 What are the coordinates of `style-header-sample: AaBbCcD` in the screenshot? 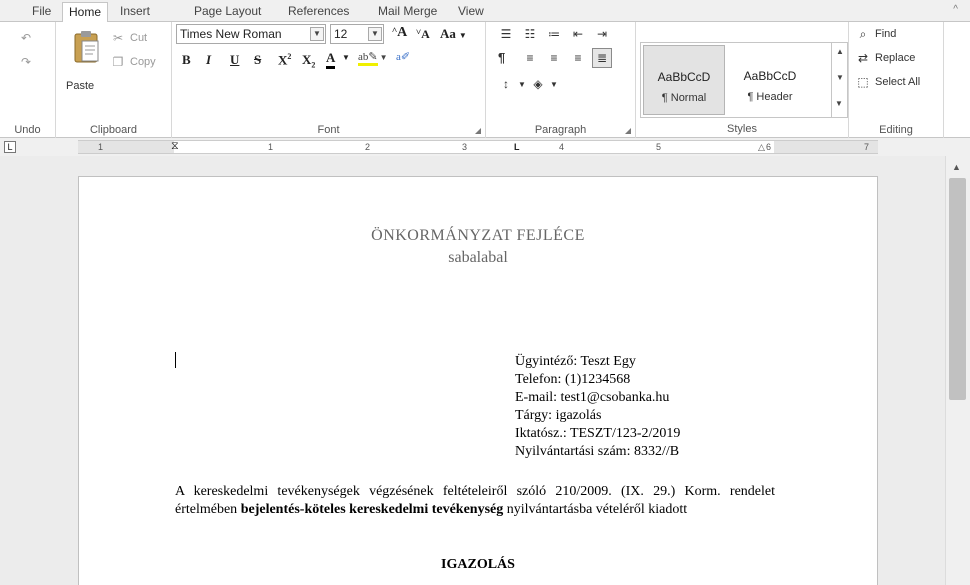 It's located at (770, 76).